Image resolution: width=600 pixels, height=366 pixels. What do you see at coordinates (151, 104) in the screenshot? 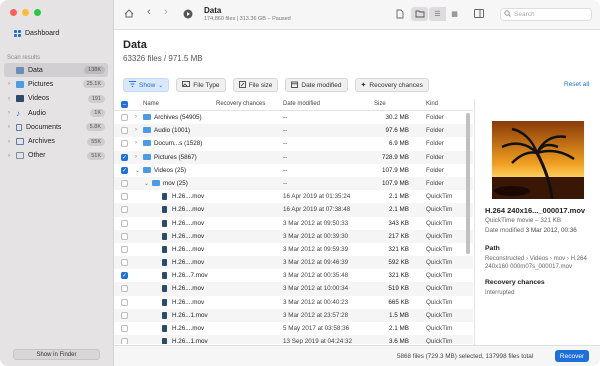
I see `column-name: Name` at bounding box center [151, 104].